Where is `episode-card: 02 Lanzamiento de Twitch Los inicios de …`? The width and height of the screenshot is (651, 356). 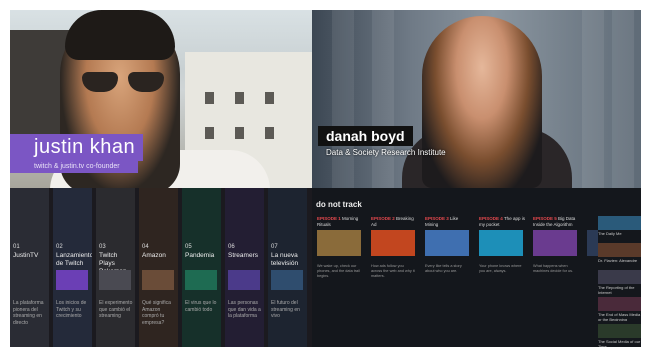
episode-card: 02 Lanzamiento de Twitch Los inicios de … is located at coordinates (72, 267).